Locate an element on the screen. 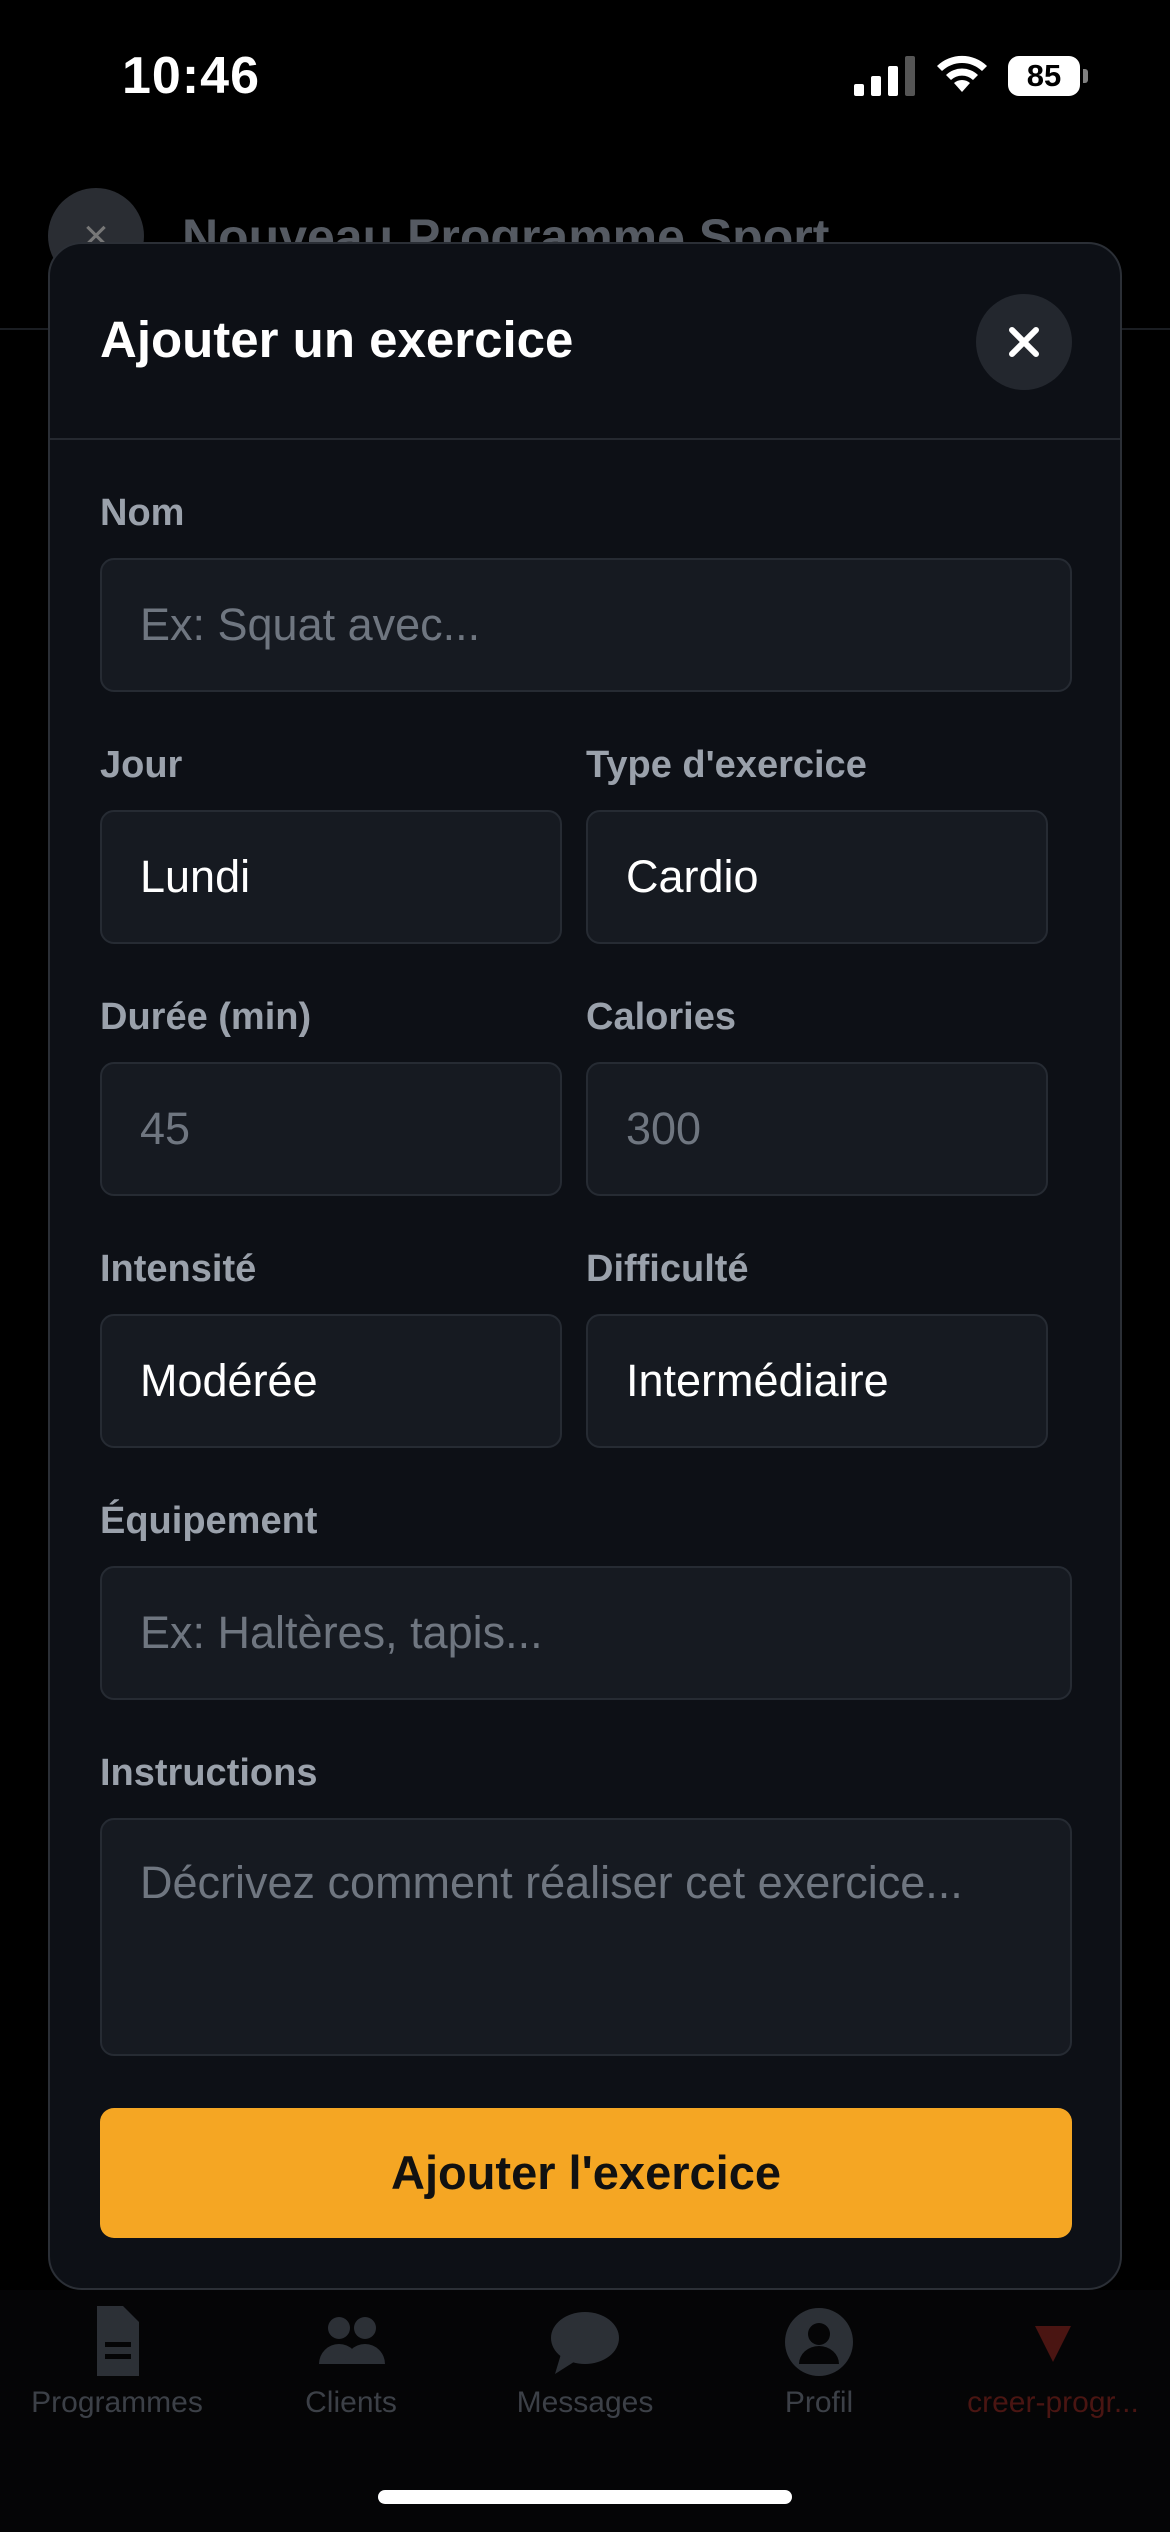 The height and width of the screenshot is (2532, 1170). triangle-down-icon is located at coordinates (1053, 2344).